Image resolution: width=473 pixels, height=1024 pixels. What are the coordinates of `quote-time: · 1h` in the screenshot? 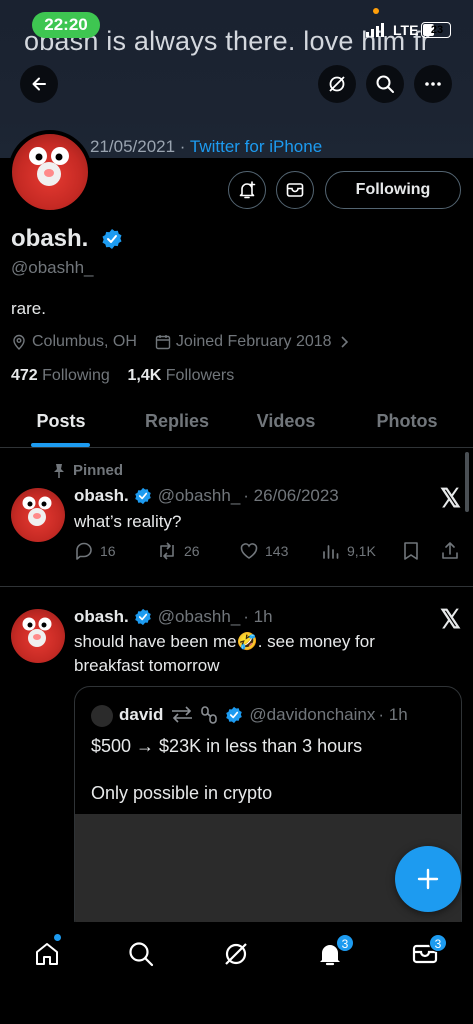 It's located at (393, 714).